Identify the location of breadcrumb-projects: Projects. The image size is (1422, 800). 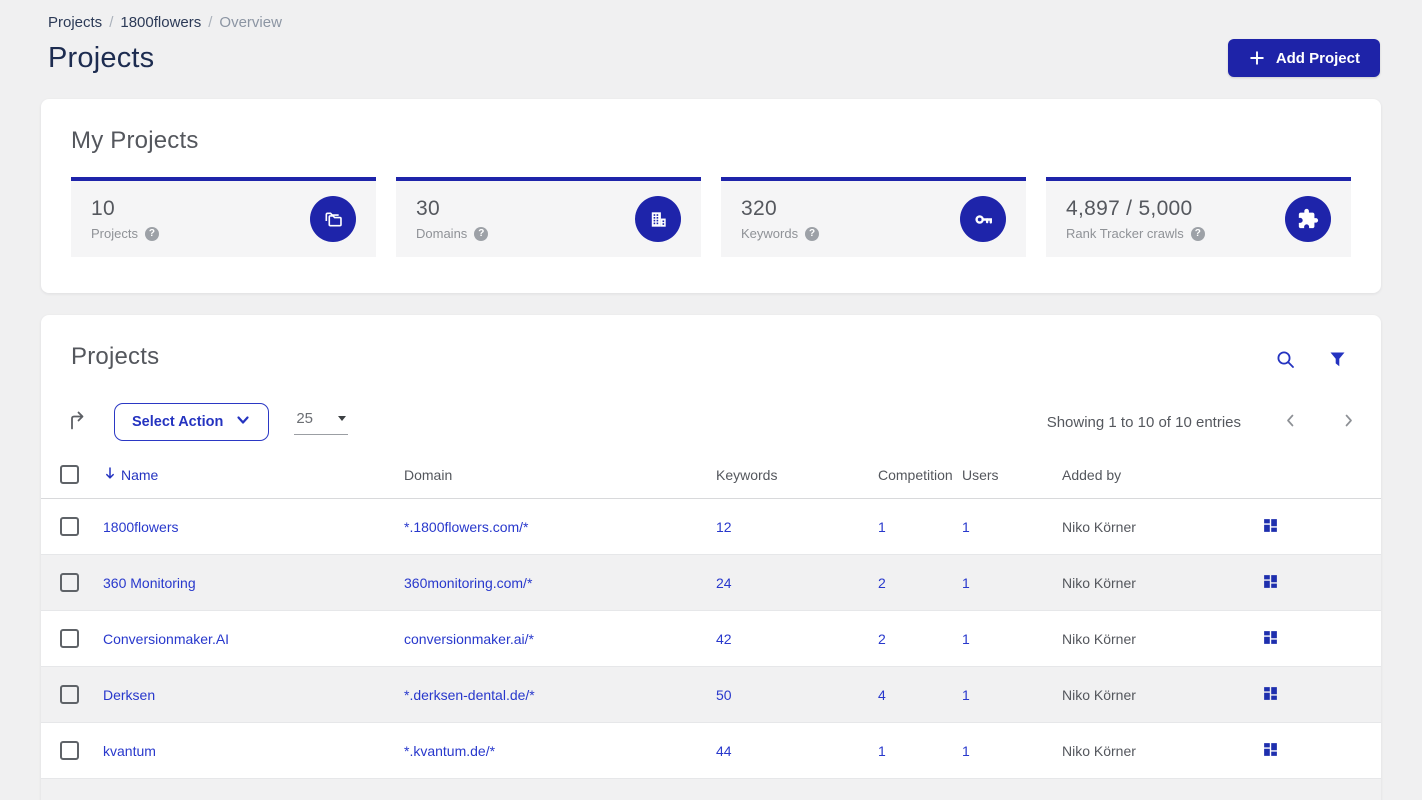
(75, 22).